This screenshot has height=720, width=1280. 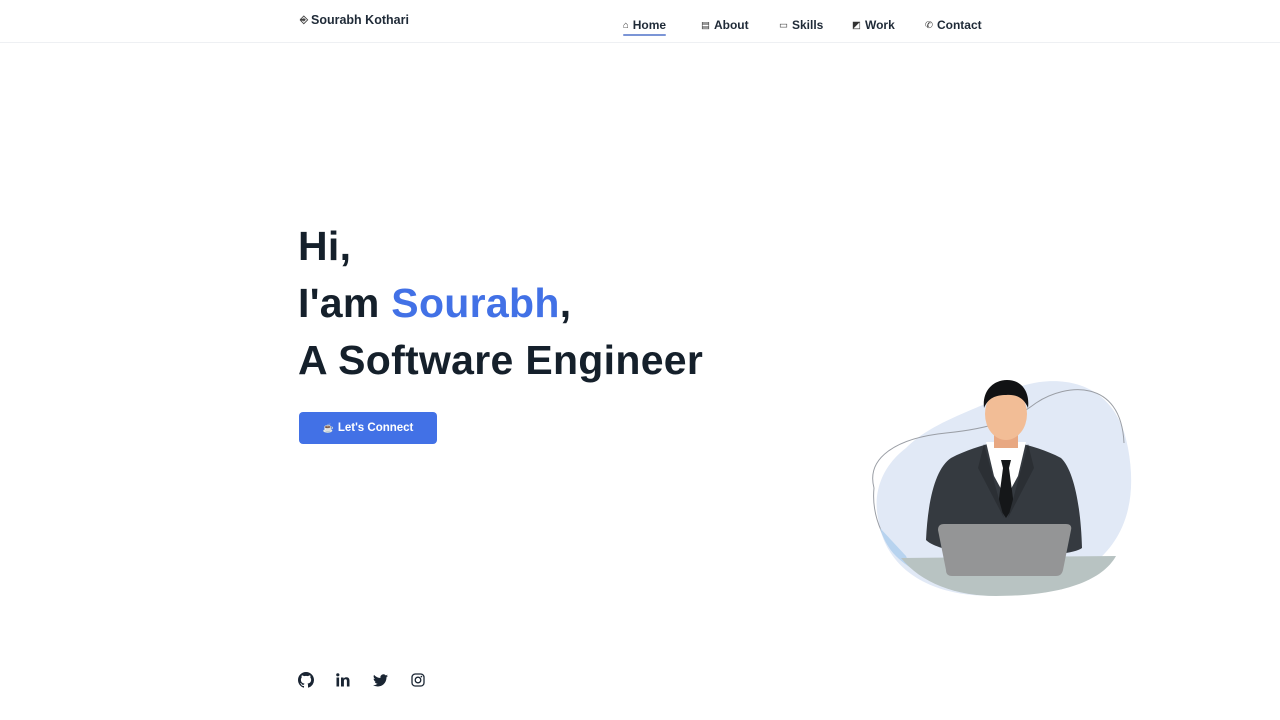 I want to click on hero-illustration, so click(x=1000, y=488).